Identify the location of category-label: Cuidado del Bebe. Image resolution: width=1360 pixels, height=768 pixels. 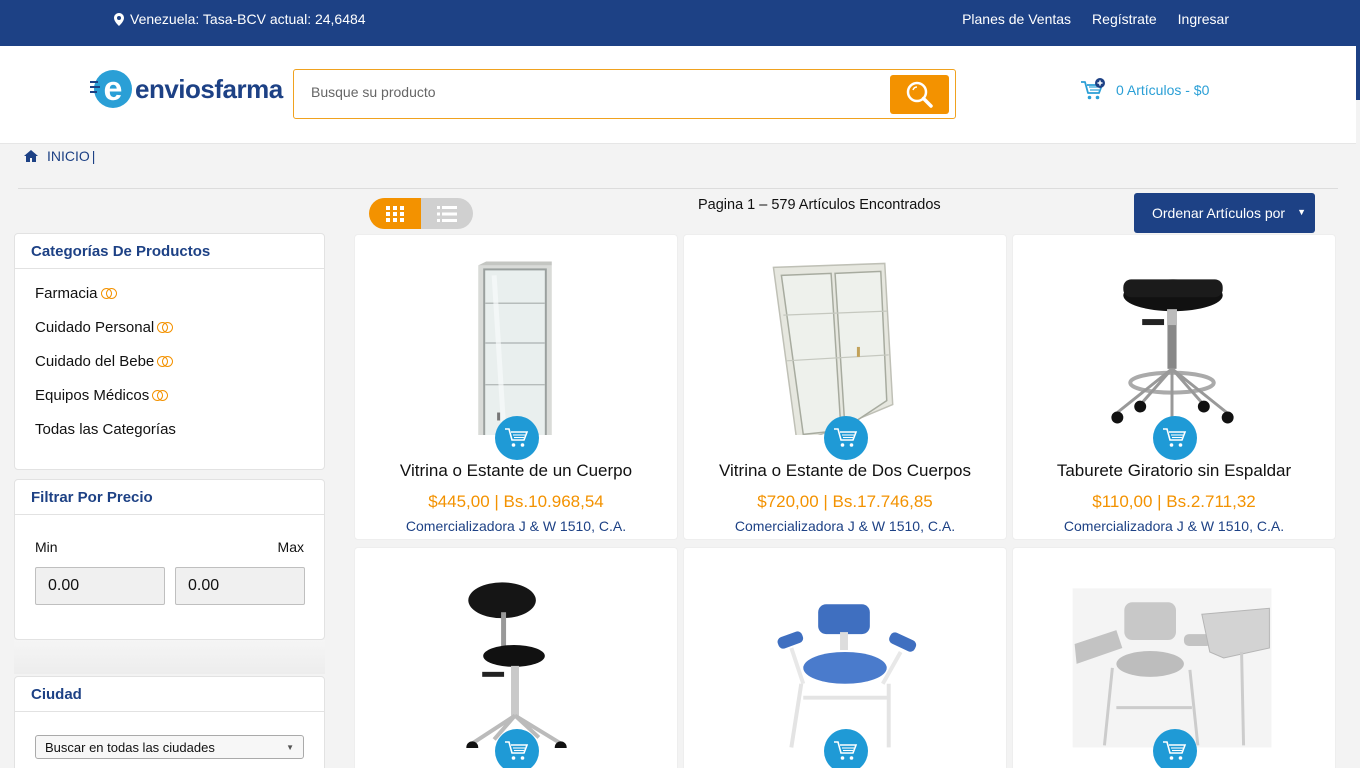
(95, 361).